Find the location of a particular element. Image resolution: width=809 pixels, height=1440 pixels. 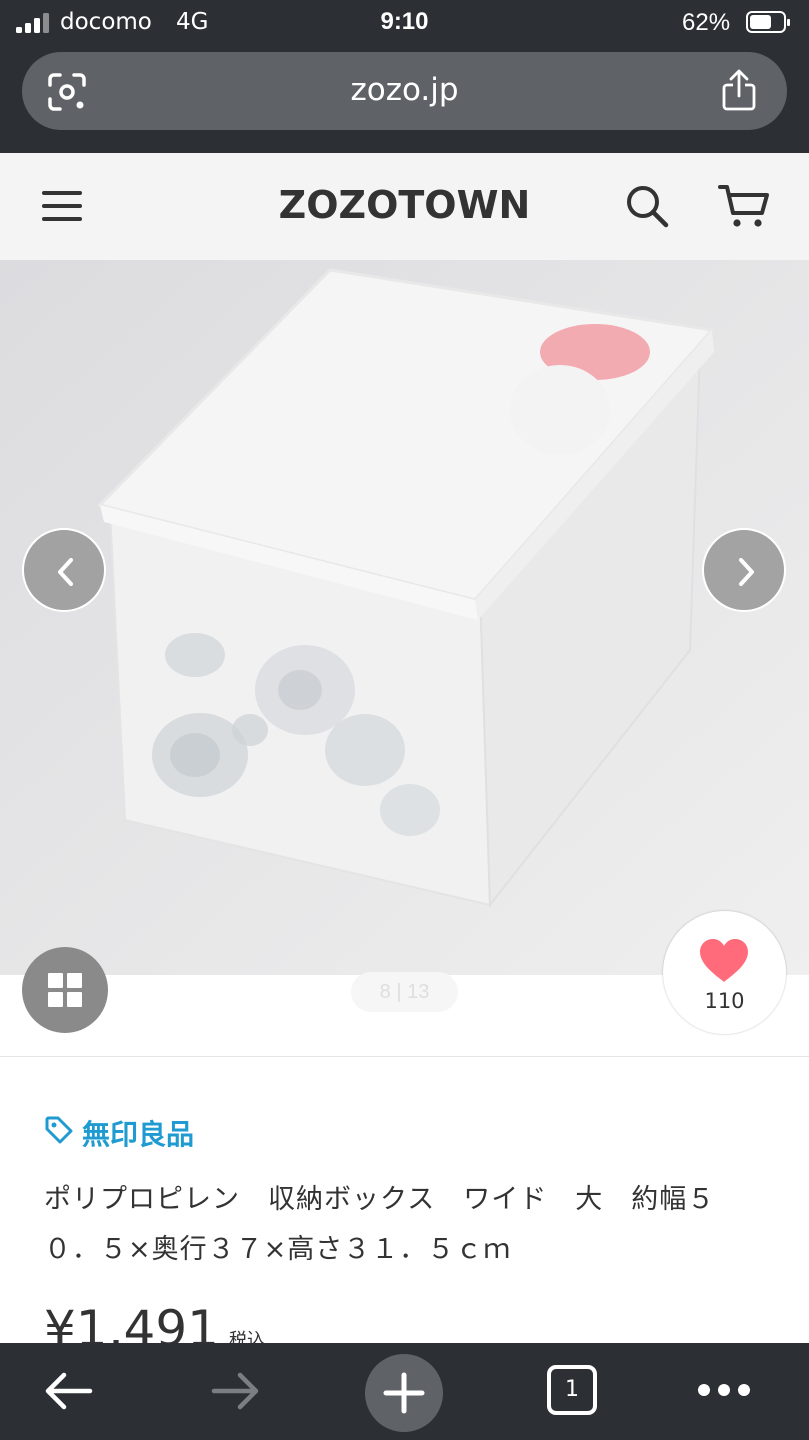

tag-icon is located at coordinates (59, 1130).